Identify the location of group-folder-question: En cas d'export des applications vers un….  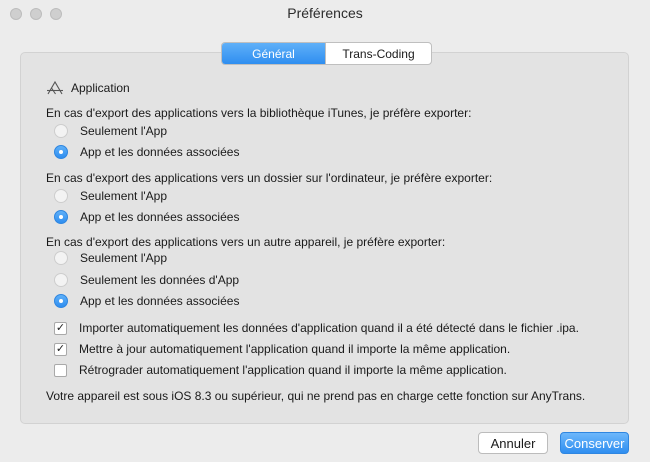
(269, 178).